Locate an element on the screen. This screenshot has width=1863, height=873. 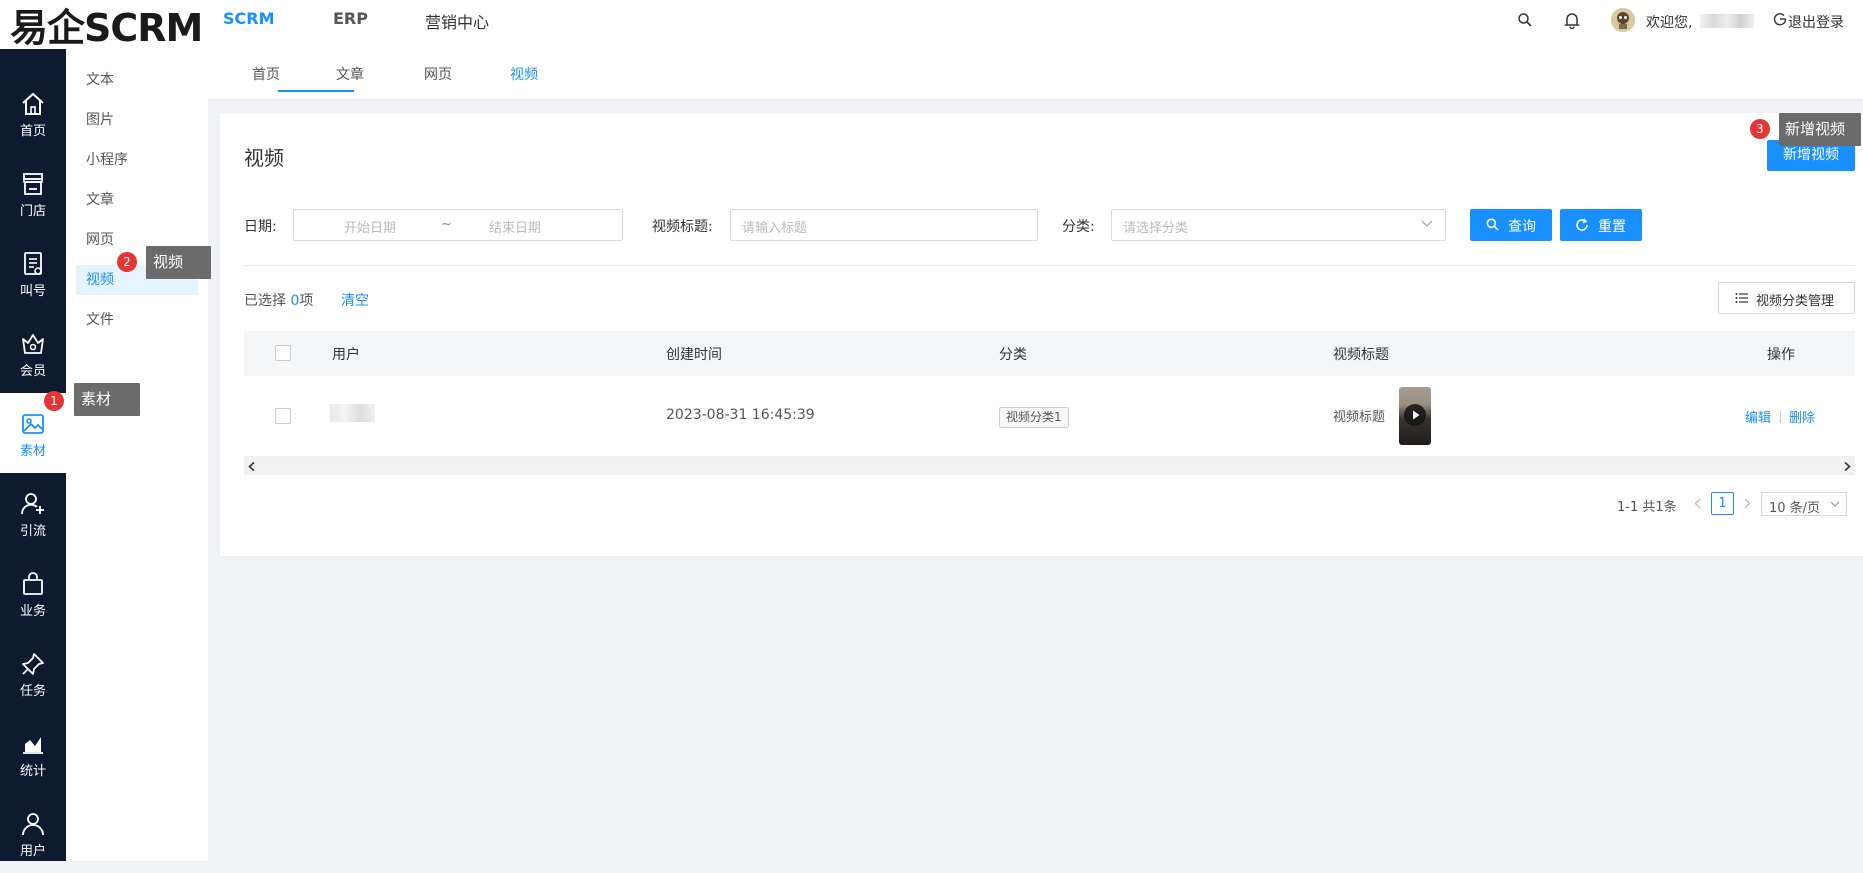
submenu-item-file: 文件 is located at coordinates (137, 320).